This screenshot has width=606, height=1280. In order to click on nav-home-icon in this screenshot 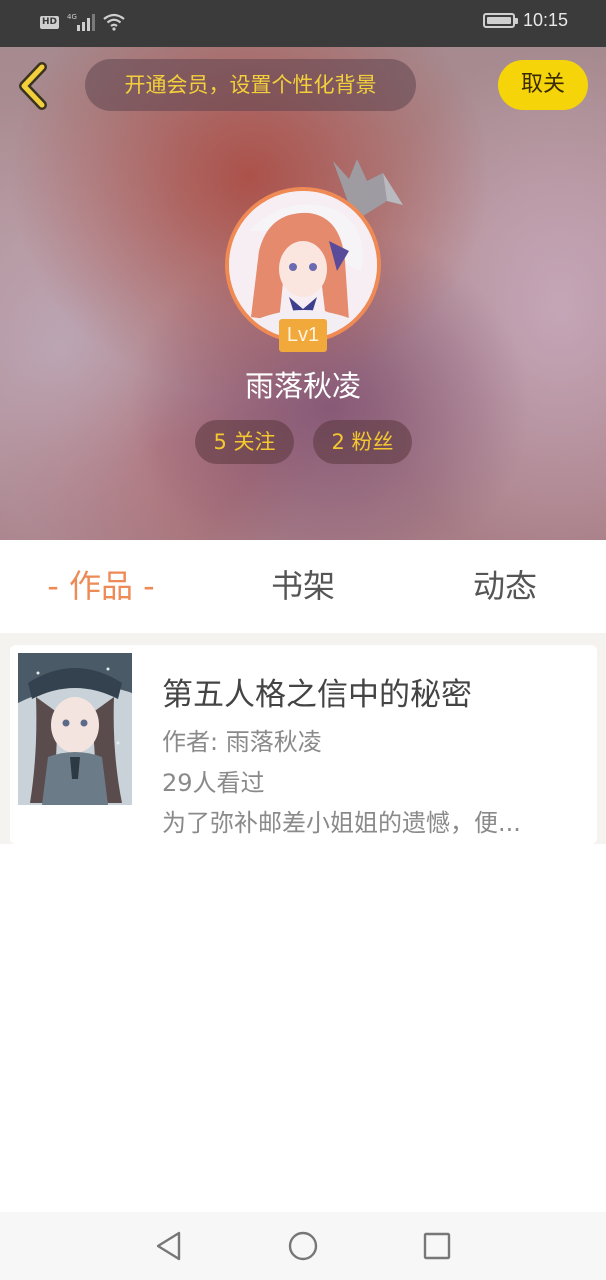, I will do `click(303, 1246)`.